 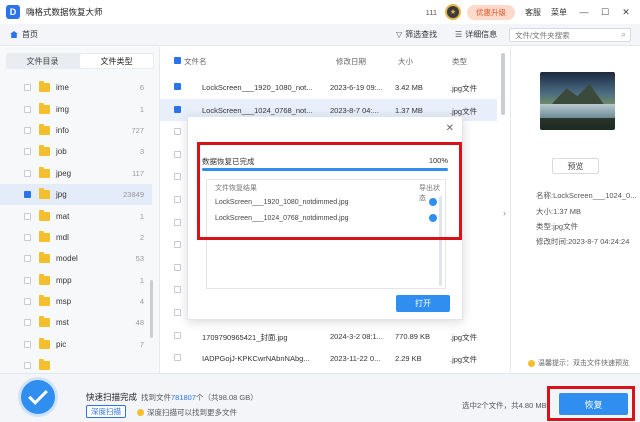 I want to click on open-button: 打开, so click(x=423, y=303).